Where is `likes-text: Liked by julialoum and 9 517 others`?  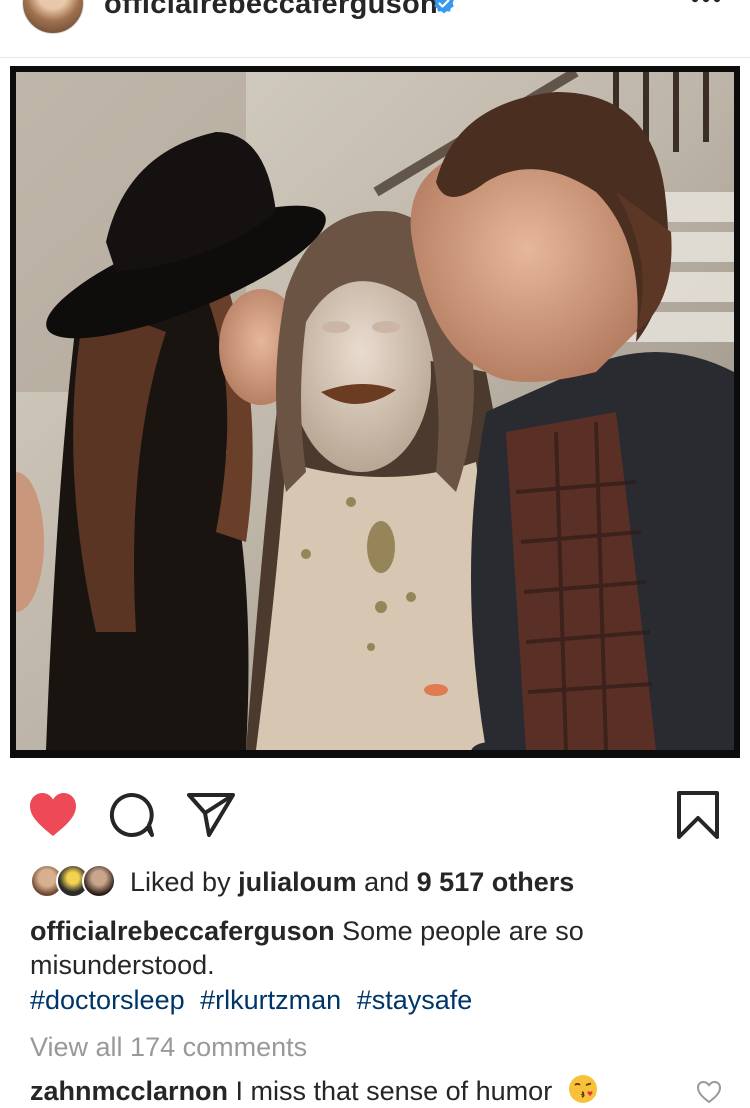 likes-text: Liked by julialoum and 9 517 others is located at coordinates (352, 882).